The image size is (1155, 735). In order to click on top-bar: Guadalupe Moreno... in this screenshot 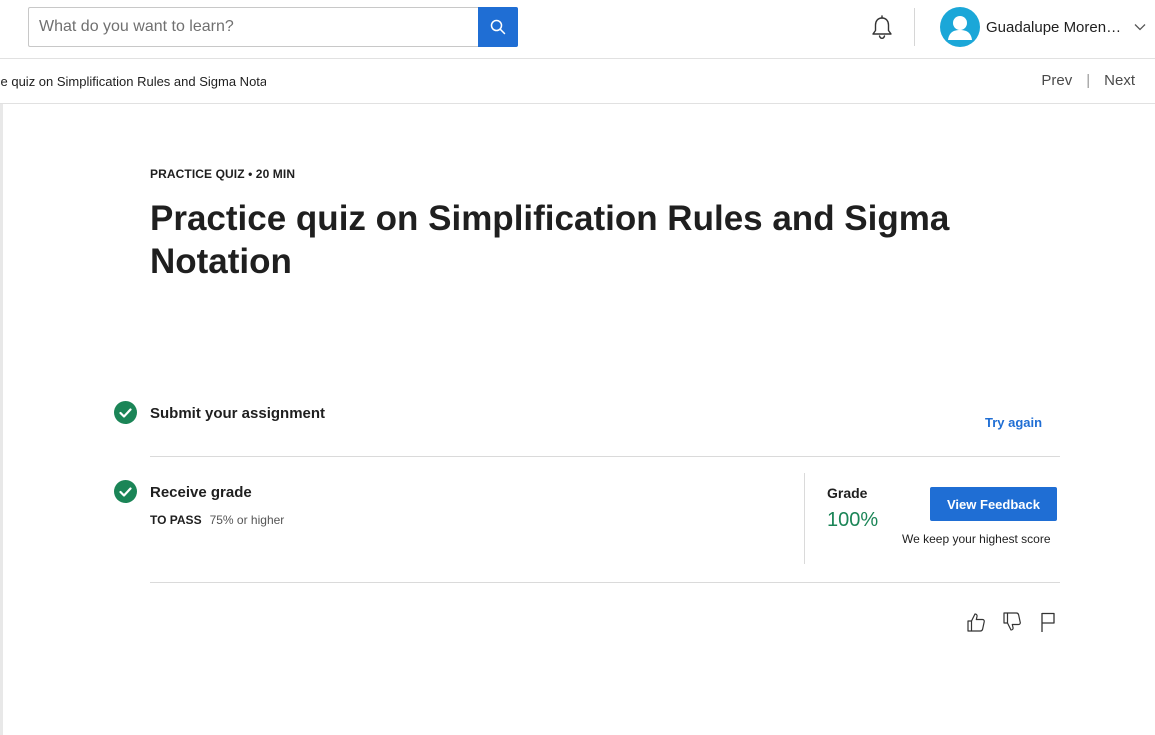, I will do `click(577, 29)`.